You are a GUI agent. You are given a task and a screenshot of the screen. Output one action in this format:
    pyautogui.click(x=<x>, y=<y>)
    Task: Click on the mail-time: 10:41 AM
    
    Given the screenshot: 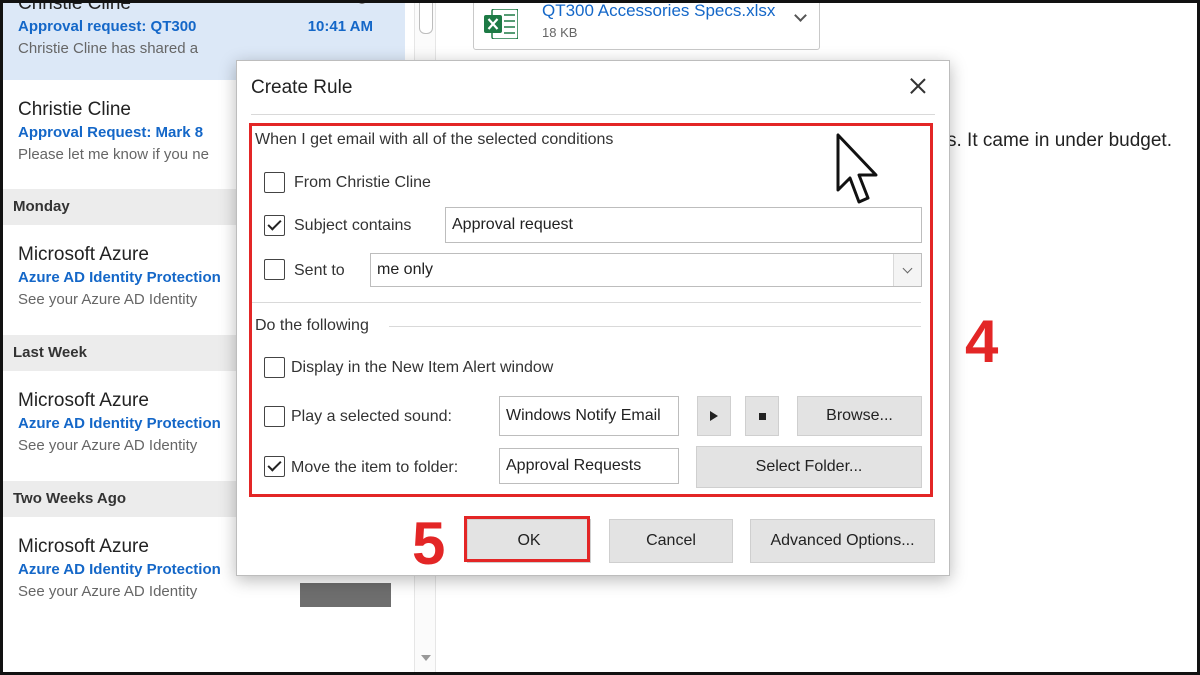 What is the action you would take?
    pyautogui.click(x=340, y=26)
    